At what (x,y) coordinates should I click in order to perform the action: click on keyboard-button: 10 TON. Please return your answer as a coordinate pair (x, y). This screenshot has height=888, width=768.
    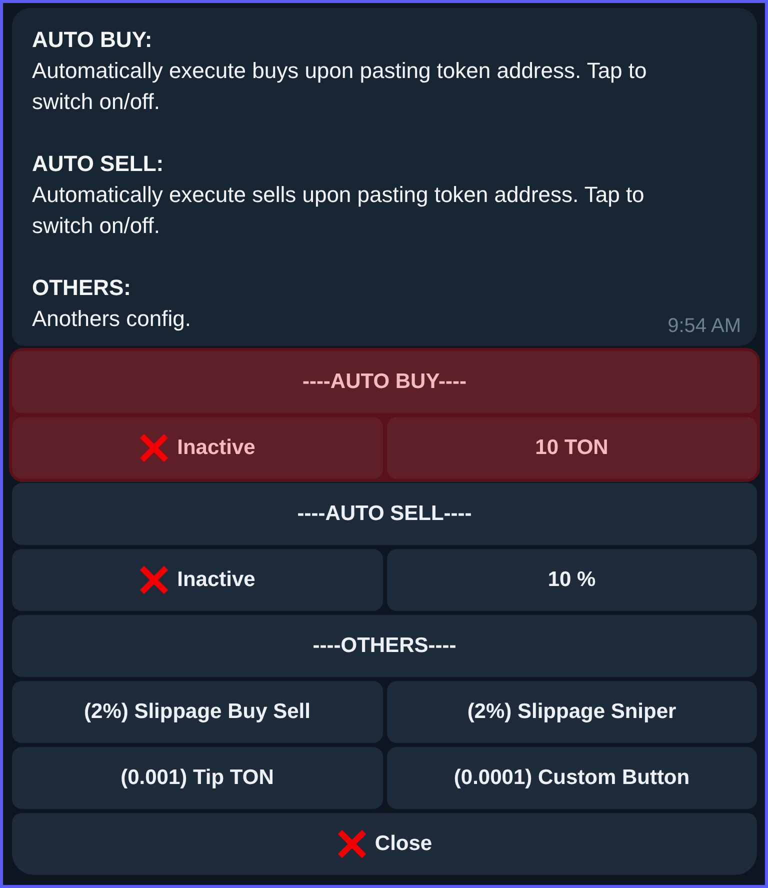
    Looking at the image, I should click on (571, 448).